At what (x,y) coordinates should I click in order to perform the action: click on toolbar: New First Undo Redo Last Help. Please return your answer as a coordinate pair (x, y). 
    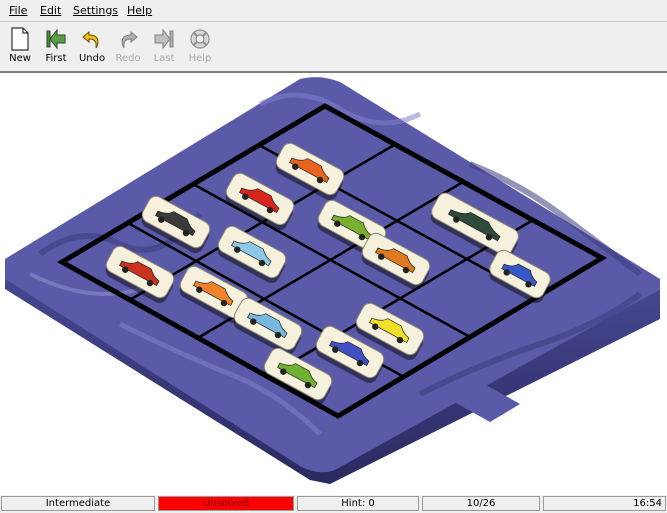
    Looking at the image, I should click on (333, 47).